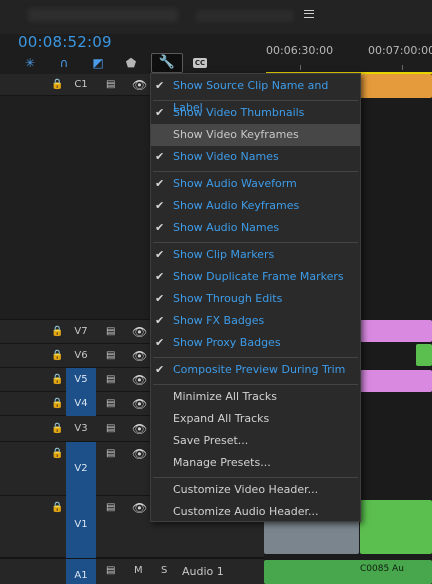 The image size is (432, 584). What do you see at coordinates (311, 537) in the screenshot?
I see `clip-v1-thumbnail` at bounding box center [311, 537].